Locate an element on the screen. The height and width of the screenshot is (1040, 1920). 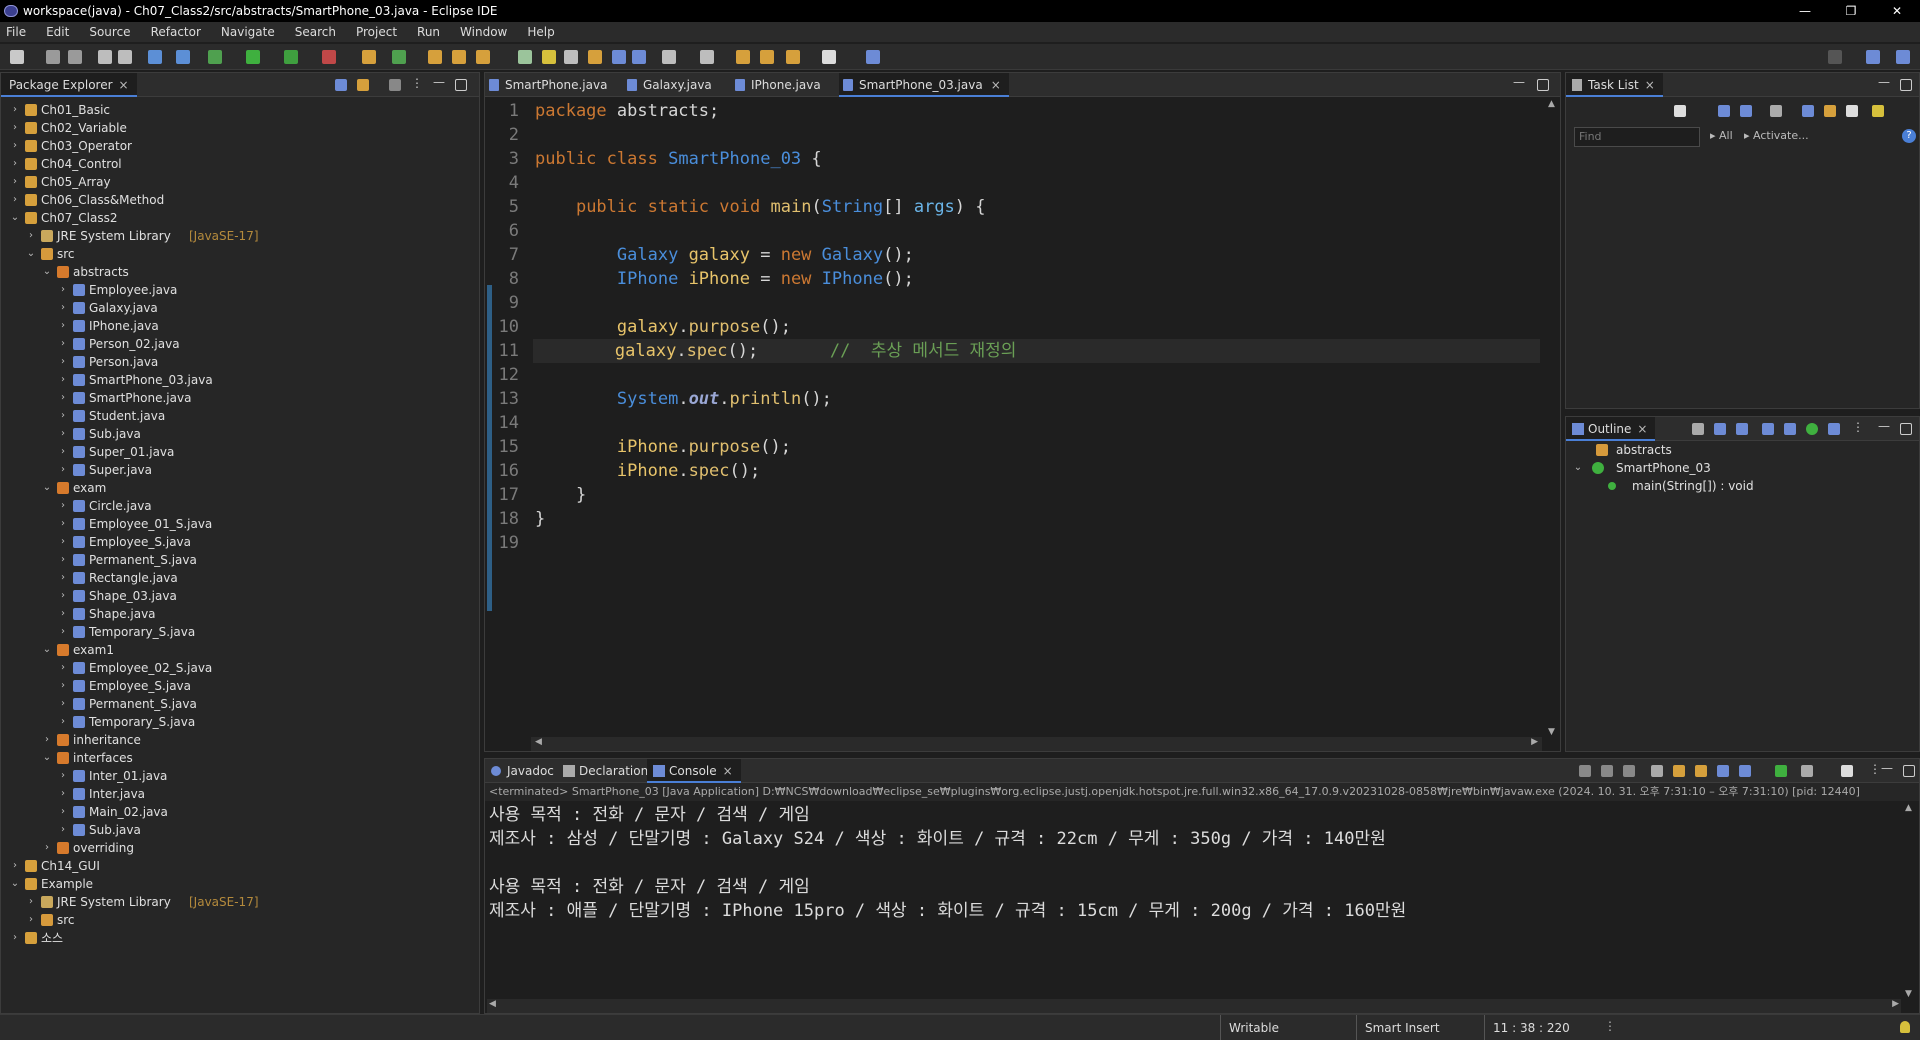
hide-nonpublic-icon is located at coordinates (1790, 429).